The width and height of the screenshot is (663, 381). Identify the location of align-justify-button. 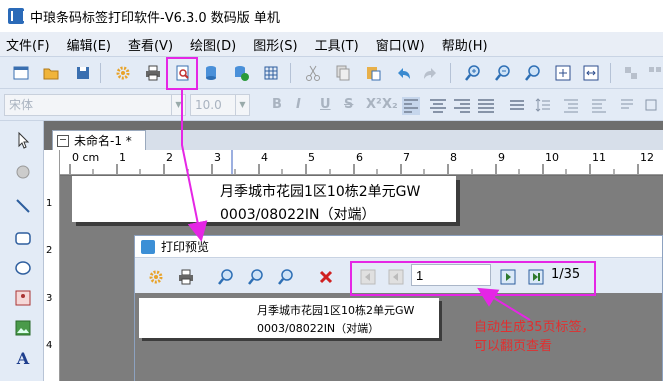
(486, 106).